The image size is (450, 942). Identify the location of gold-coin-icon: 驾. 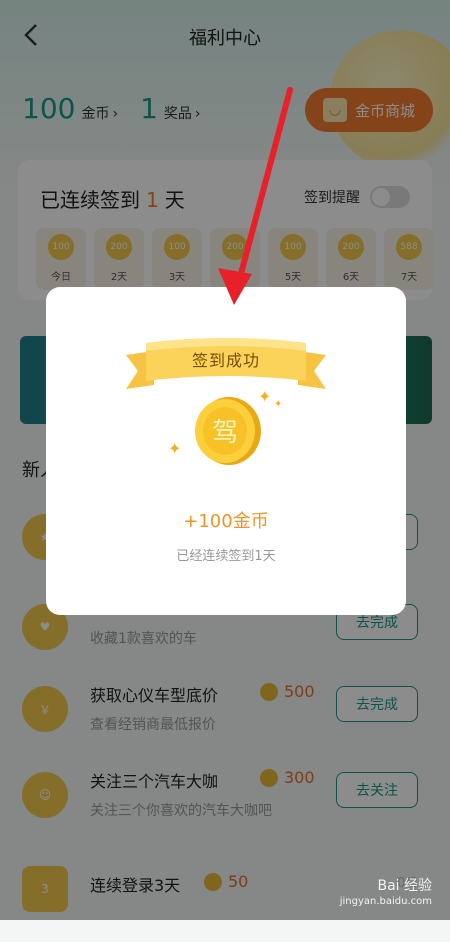
(227, 431).